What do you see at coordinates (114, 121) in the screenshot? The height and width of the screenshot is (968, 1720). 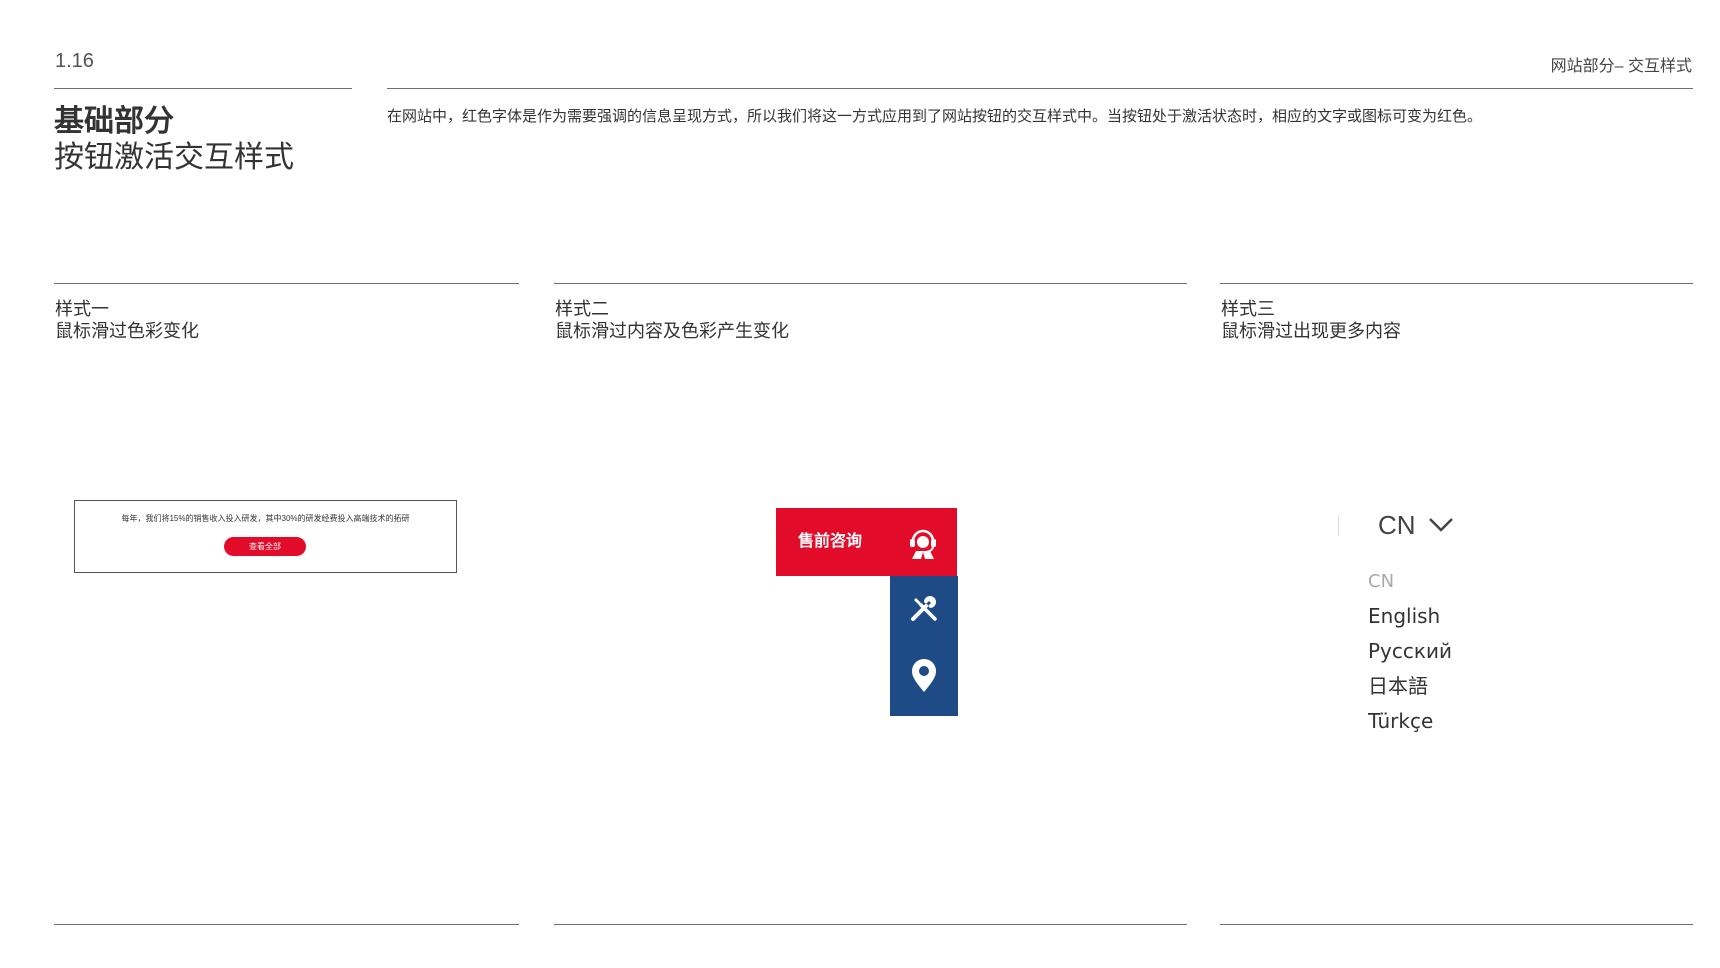 I see `page-title: 基础部分` at bounding box center [114, 121].